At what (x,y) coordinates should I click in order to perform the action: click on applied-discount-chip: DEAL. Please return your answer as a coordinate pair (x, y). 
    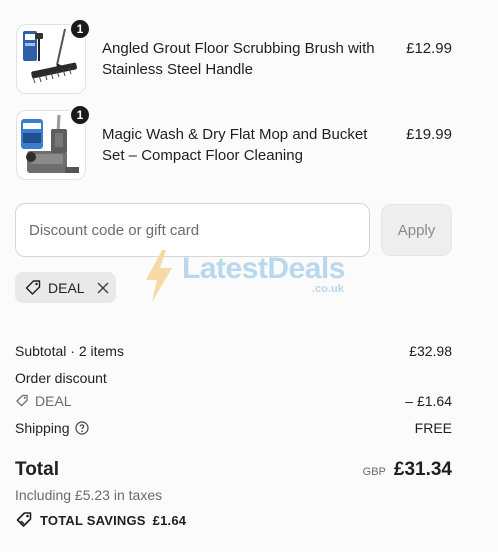
    Looking at the image, I should click on (65, 287).